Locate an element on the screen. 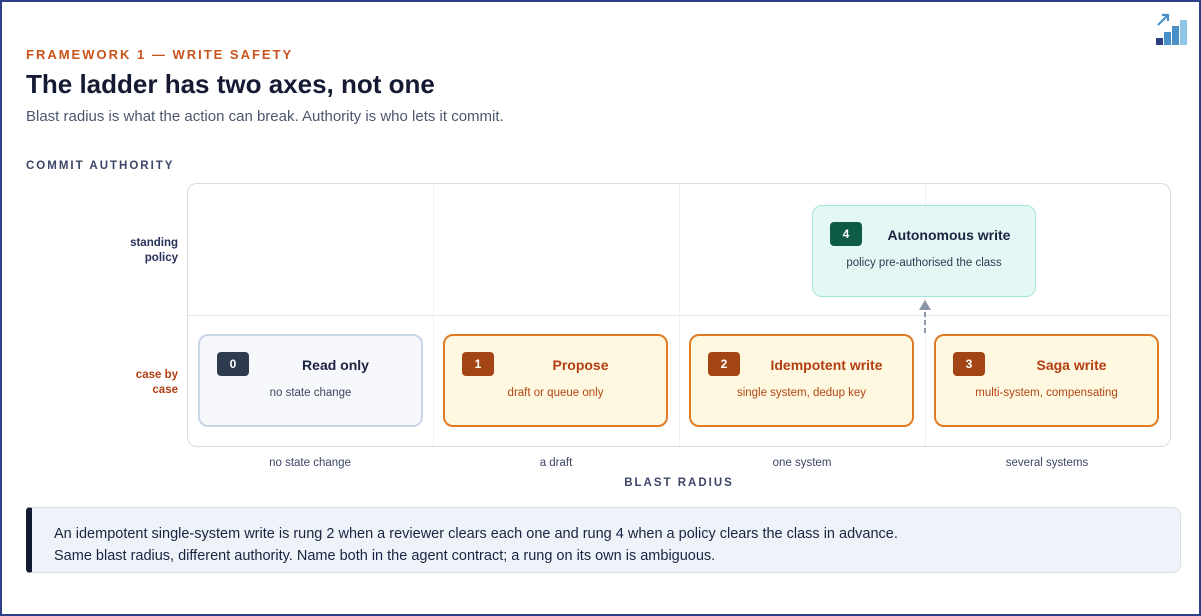  rung-title: Saga write is located at coordinates (1071, 365).